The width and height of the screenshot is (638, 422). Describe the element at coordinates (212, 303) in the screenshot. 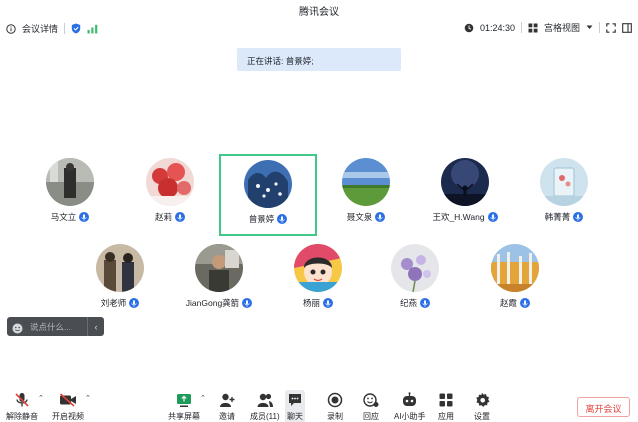

I see `participant-name: JianGong龚箭` at that location.